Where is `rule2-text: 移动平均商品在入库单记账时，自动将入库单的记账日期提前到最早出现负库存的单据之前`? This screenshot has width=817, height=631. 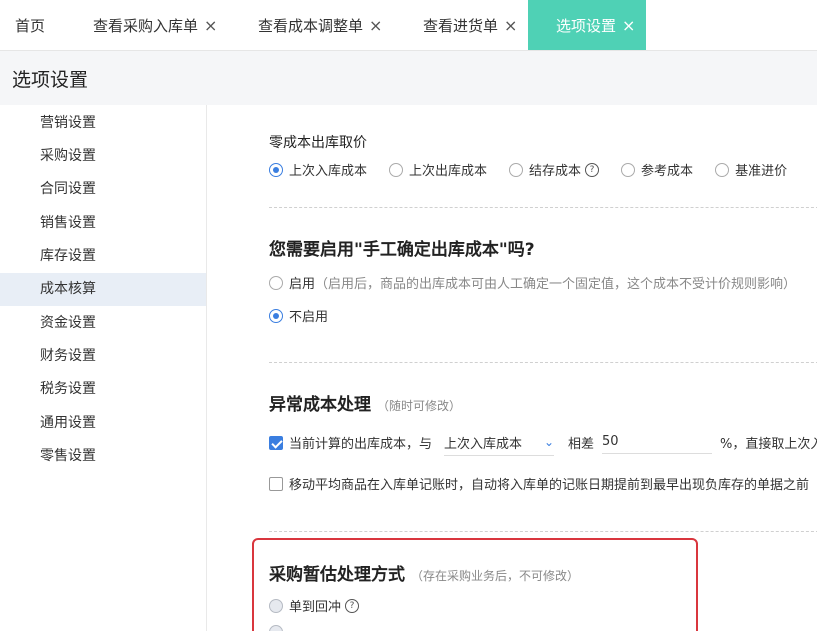 rule2-text: 移动平均商品在入库单记账时，自动将入库单的记账日期提前到最早出现负库存的单据之前 is located at coordinates (549, 485).